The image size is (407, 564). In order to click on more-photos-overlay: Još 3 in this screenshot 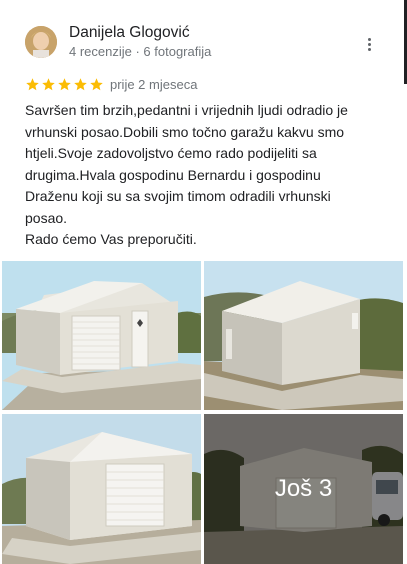, I will do `click(303, 489)`.